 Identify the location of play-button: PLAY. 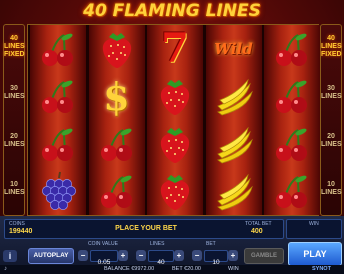
(315, 254).